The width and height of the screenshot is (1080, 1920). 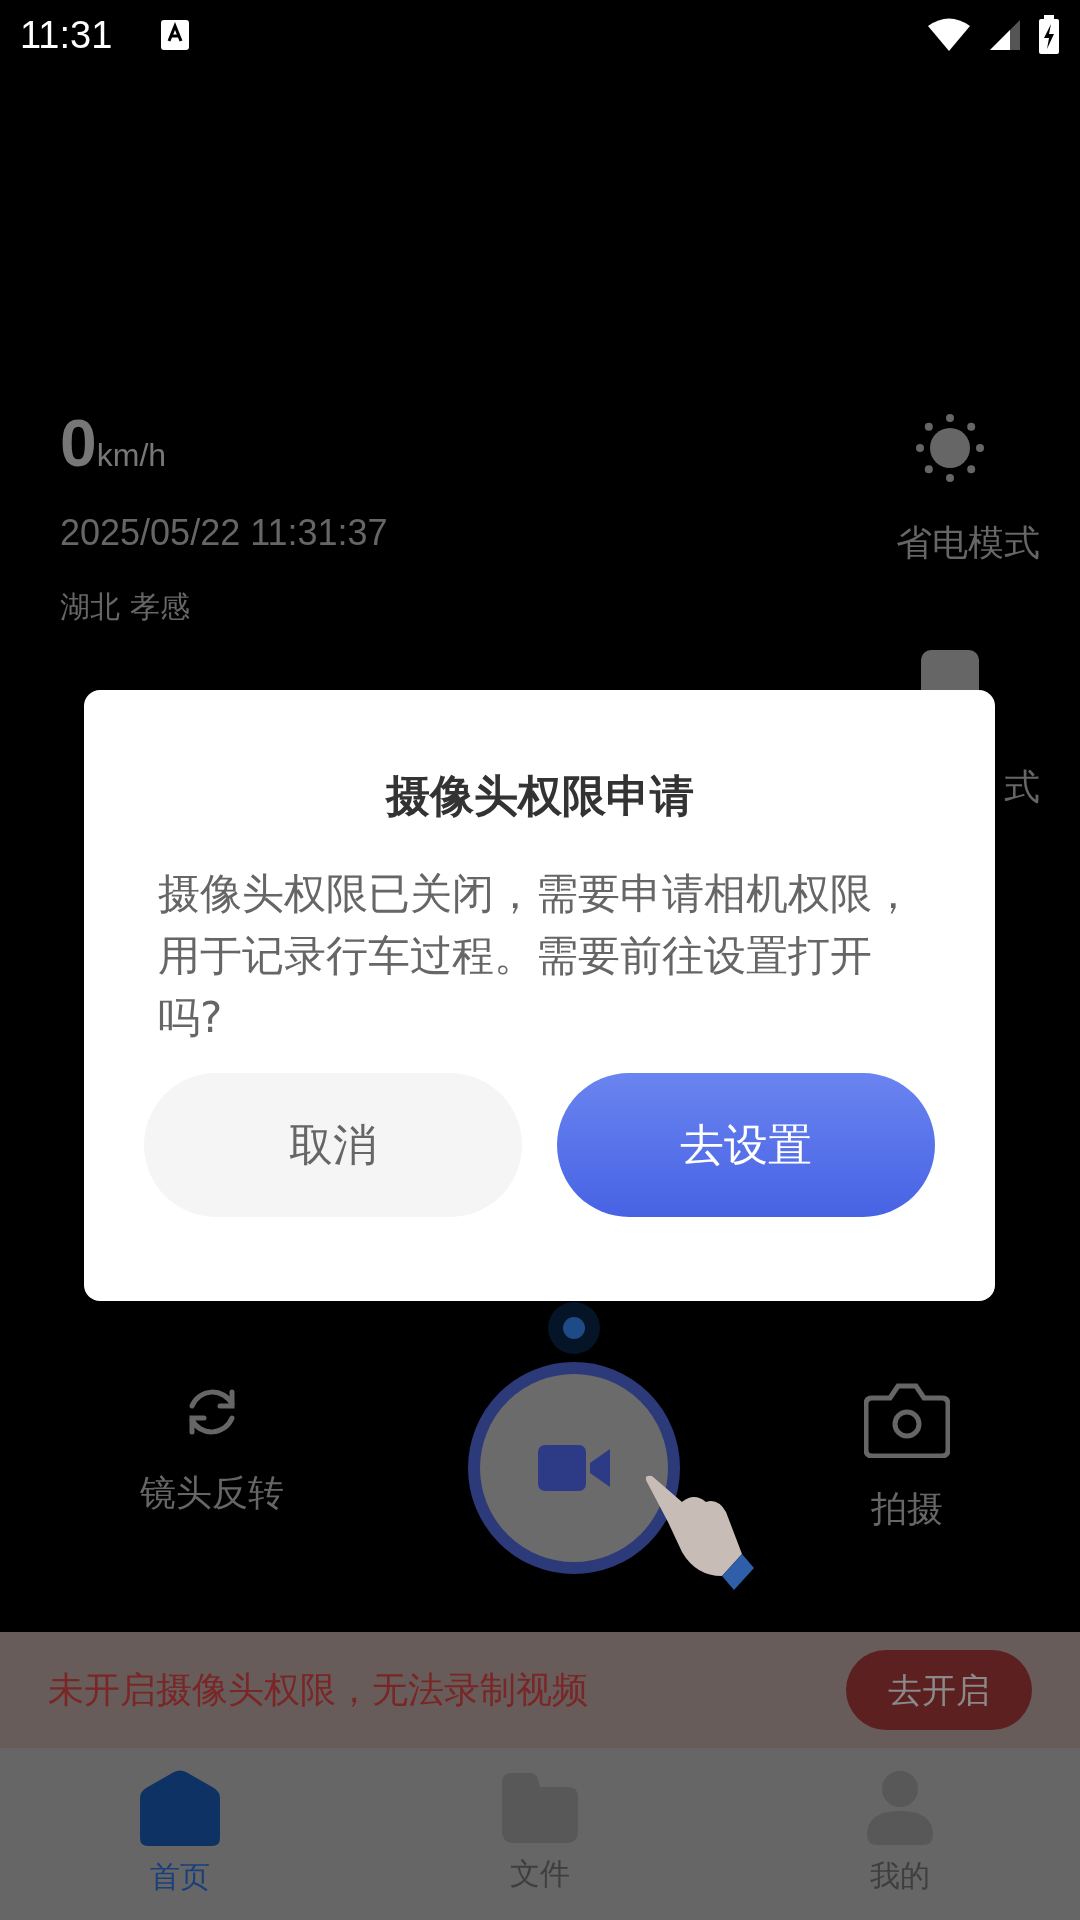 What do you see at coordinates (212, 1493) in the screenshot?
I see `flip-camera-label: 镜头反转` at bounding box center [212, 1493].